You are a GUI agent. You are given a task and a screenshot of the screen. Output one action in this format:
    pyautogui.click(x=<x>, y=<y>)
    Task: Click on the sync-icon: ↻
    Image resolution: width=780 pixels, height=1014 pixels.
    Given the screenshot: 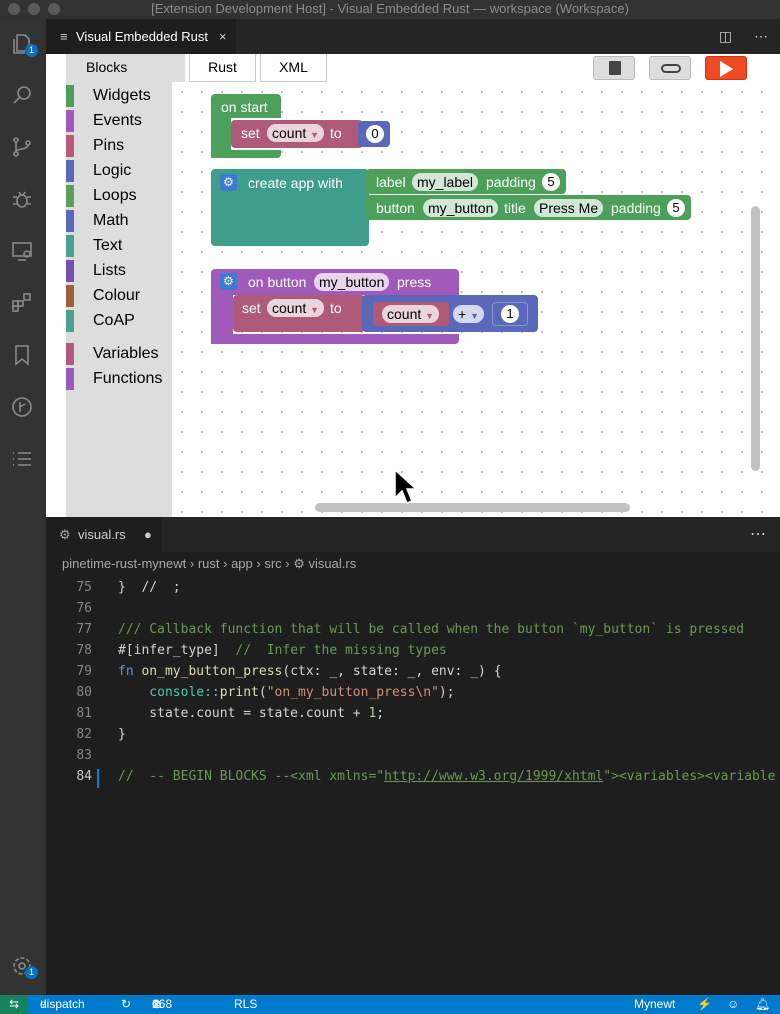 What is the action you would take?
    pyautogui.click(x=126, y=1004)
    